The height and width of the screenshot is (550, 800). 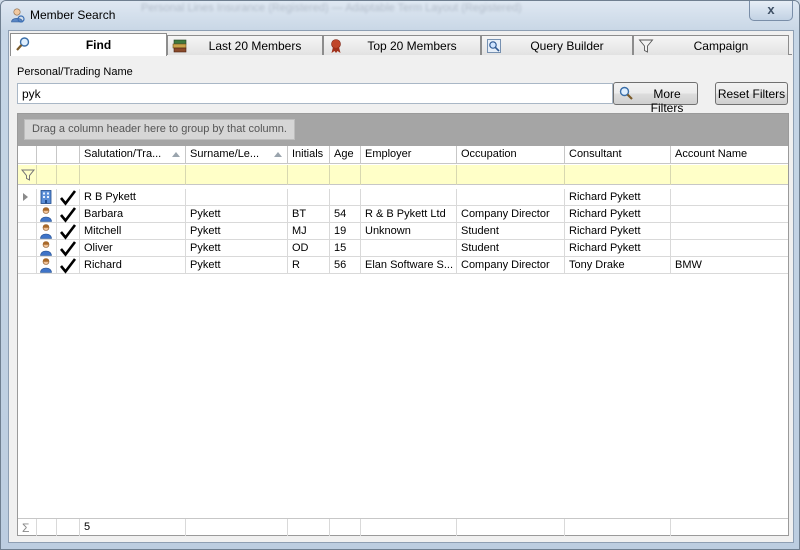 What do you see at coordinates (511, 175) in the screenshot?
I see `filter-cell-occupation` at bounding box center [511, 175].